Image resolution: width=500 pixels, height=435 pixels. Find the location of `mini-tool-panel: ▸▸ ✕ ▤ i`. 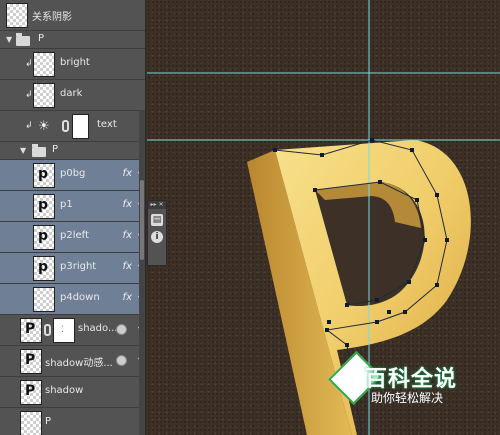

mini-tool-panel: ▸▸ ✕ ▤ i is located at coordinates (157, 233).